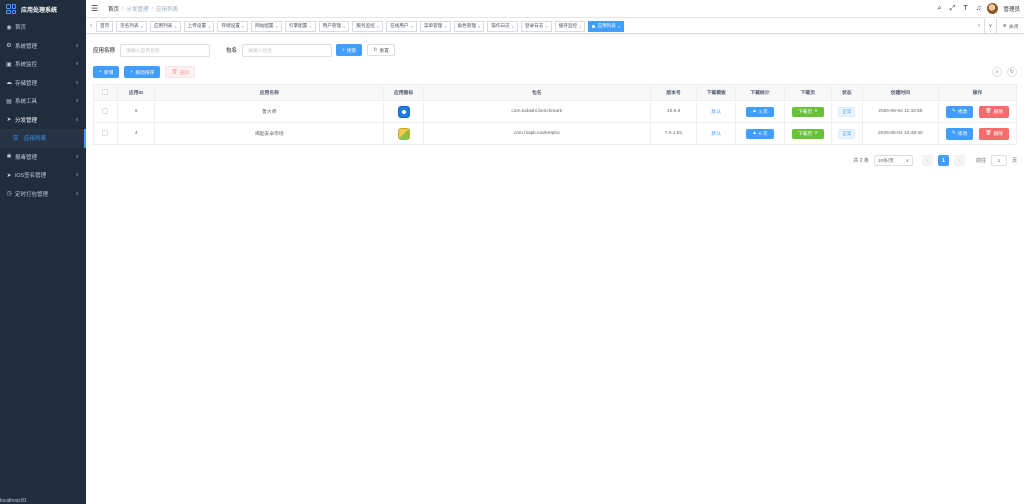 This screenshot has width=1024, height=504. What do you see at coordinates (760, 111) in the screenshot?
I see `download-stats-button: ▲ 1 次` at bounding box center [760, 111].